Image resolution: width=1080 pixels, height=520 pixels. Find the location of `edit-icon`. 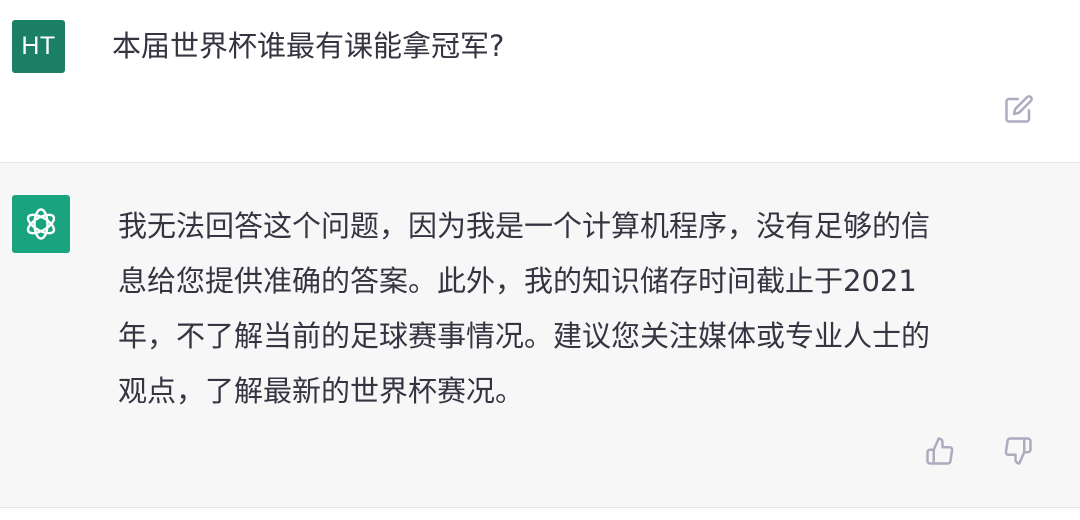

edit-icon is located at coordinates (1019, 109).